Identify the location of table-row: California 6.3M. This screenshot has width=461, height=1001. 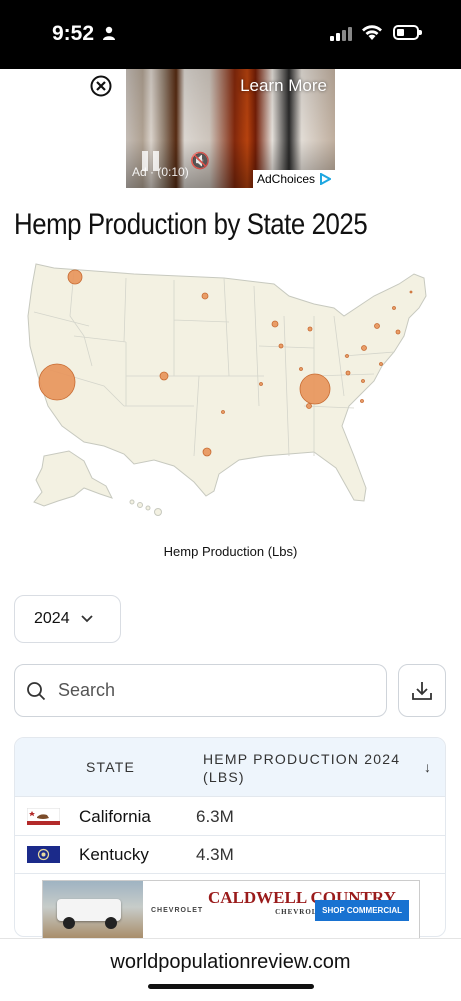
(230, 816).